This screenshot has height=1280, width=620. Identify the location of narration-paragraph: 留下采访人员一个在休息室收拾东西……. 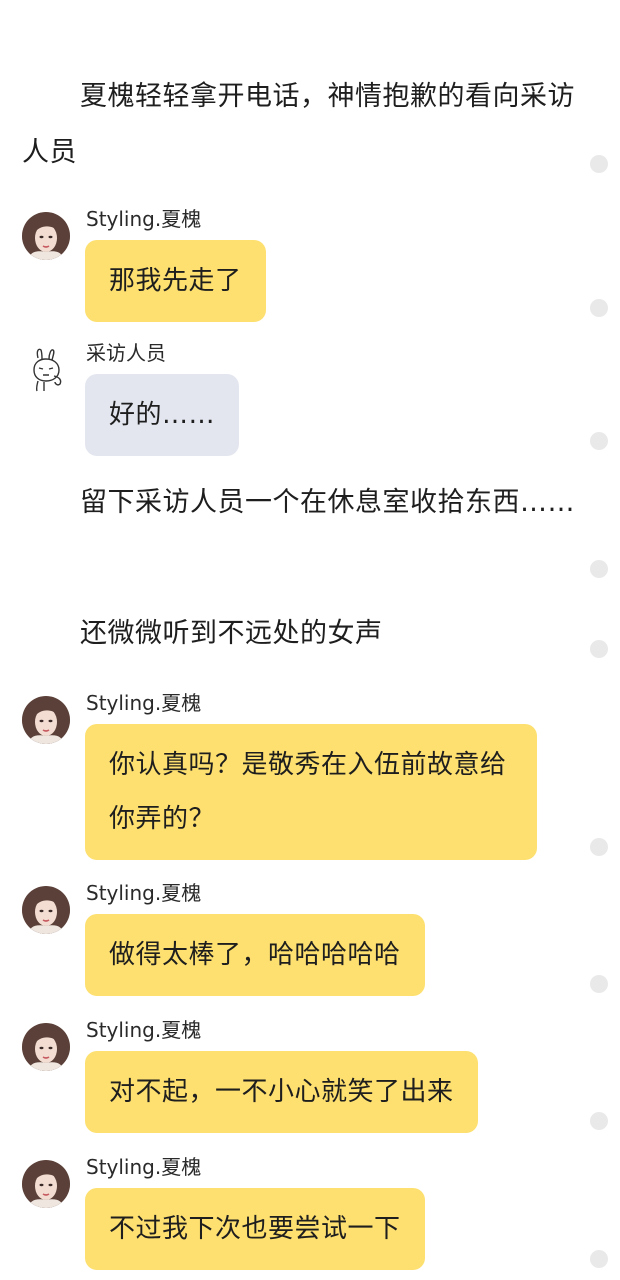
(327, 502).